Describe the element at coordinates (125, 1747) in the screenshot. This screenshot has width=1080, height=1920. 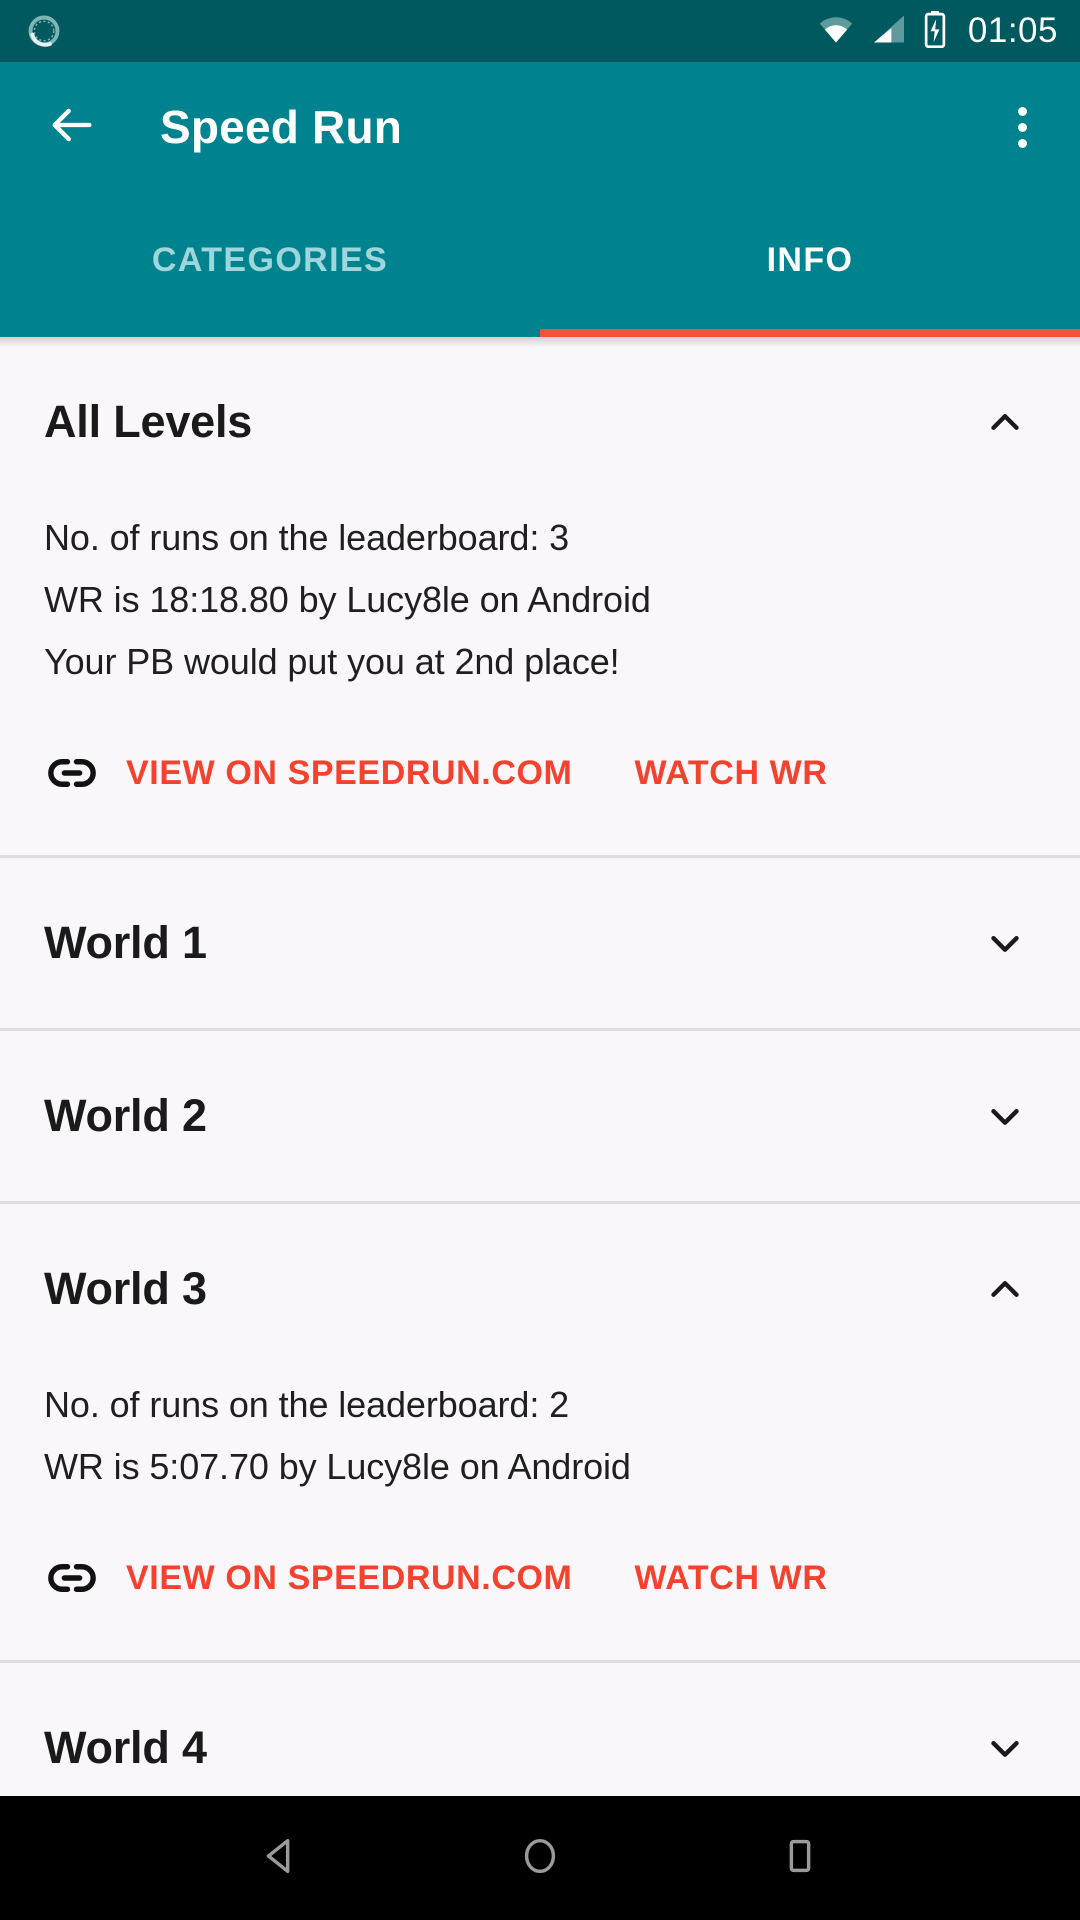
I see `section-title: World 4` at that location.